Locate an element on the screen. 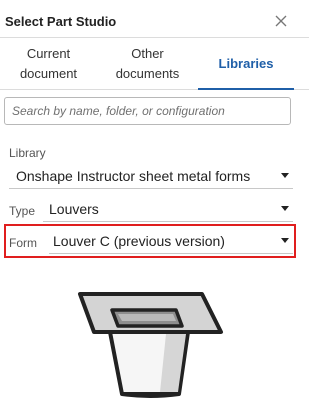 This screenshot has width=320, height=404. tab-current-document-label-line2: document is located at coordinates (48, 73).